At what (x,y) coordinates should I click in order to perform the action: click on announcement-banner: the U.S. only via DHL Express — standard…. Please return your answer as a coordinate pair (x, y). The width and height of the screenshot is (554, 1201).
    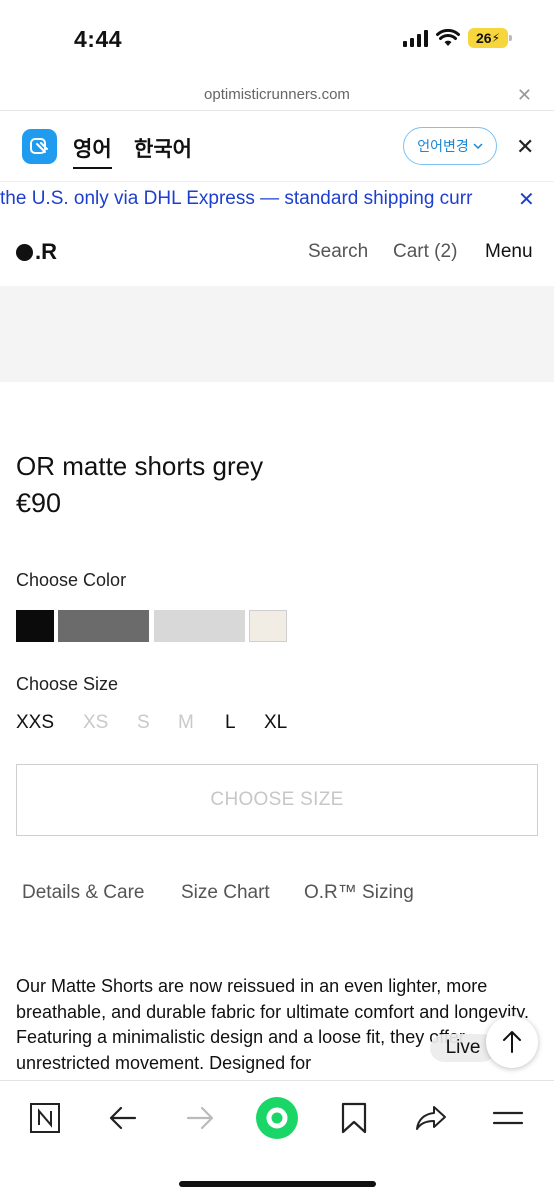
    Looking at the image, I should click on (236, 198).